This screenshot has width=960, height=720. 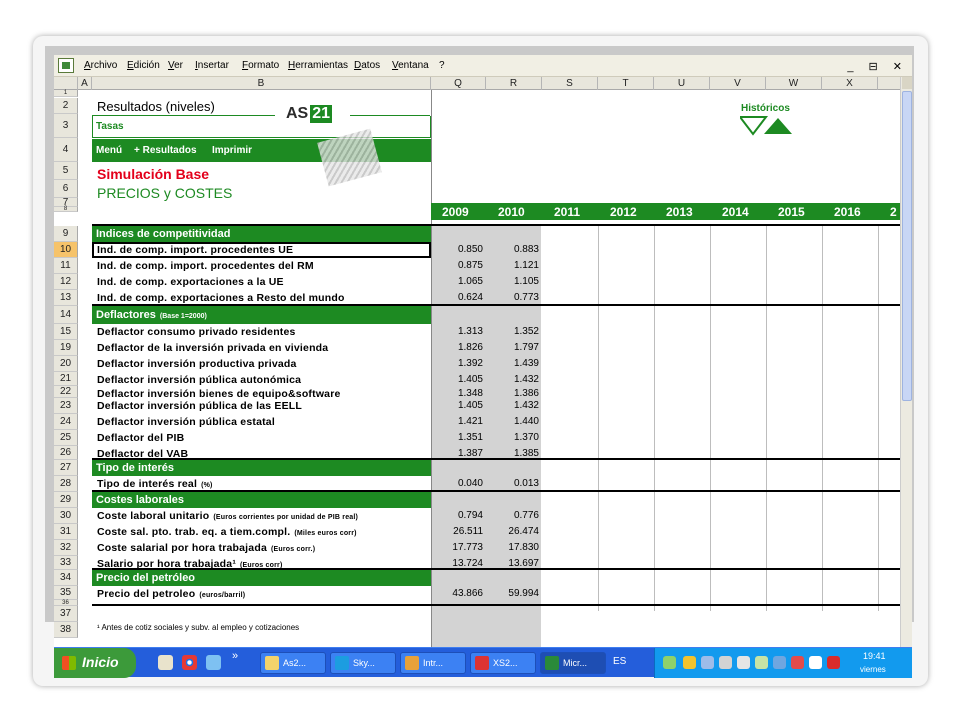 What do you see at coordinates (512, 532) in the screenshot?
I see `value-cell-2010: 26.474` at bounding box center [512, 532].